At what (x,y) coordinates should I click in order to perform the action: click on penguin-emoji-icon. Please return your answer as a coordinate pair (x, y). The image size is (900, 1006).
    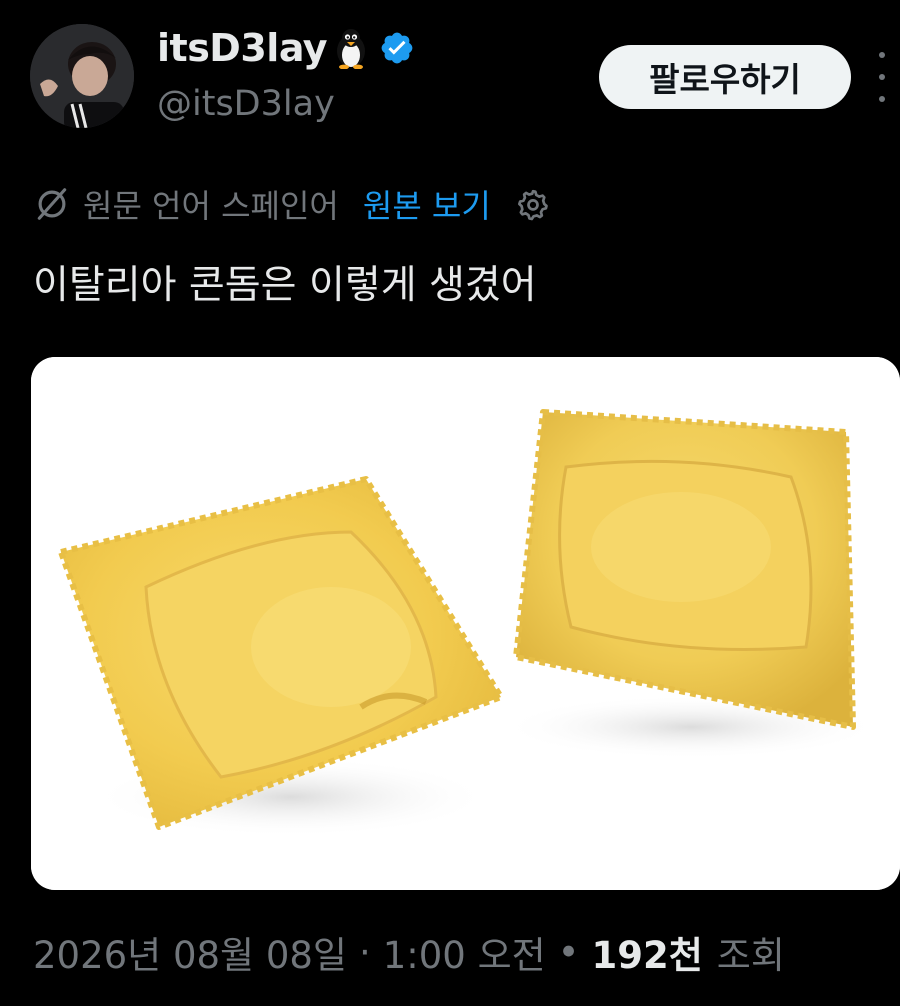
    Looking at the image, I should click on (351, 49).